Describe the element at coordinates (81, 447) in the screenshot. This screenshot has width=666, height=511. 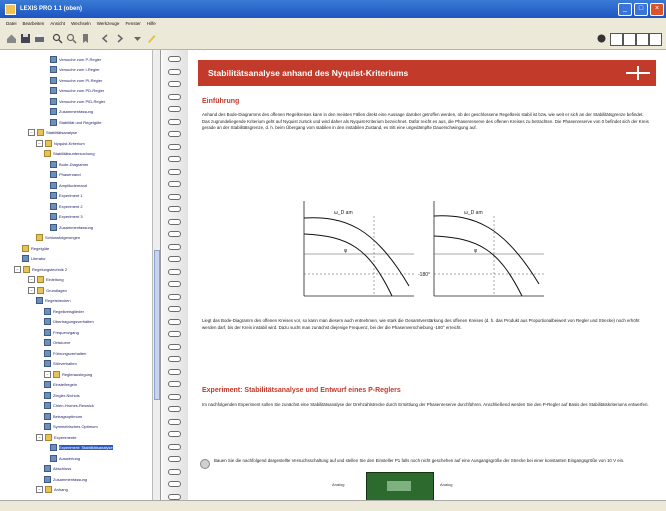
I see `tree-item: Experiment: Stabilitätsanalyse` at that location.